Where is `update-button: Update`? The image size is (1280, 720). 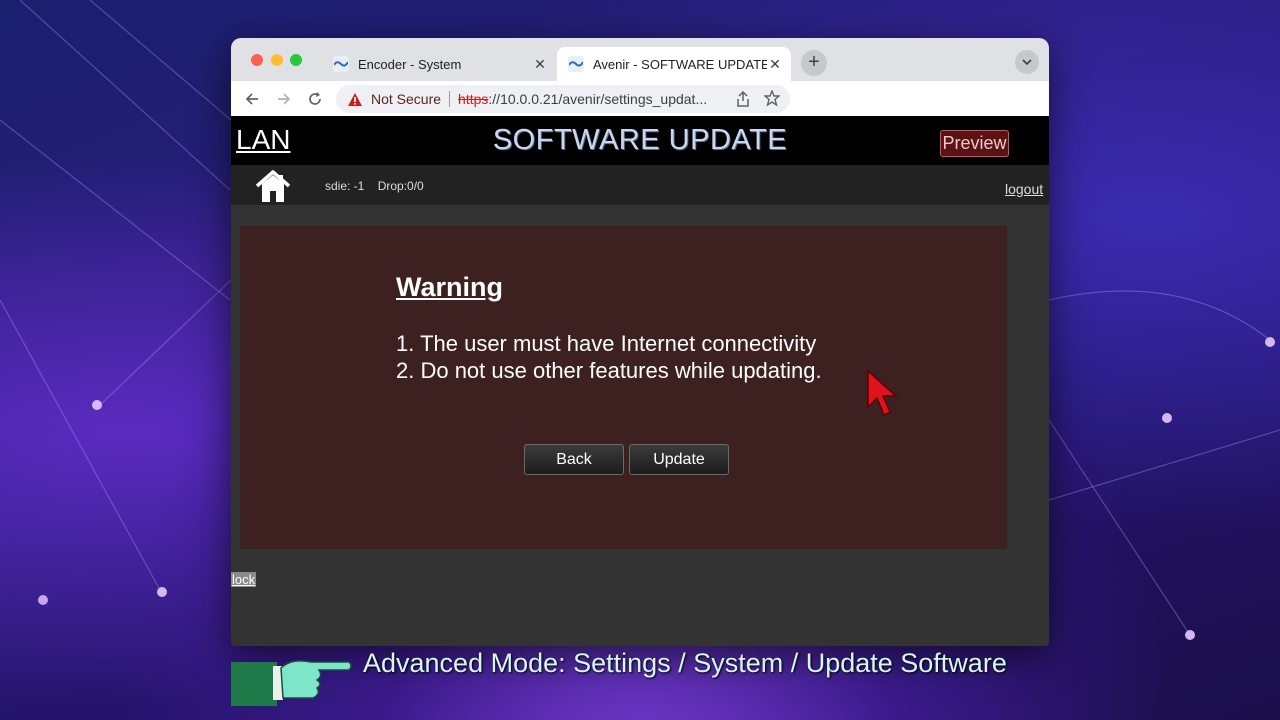
update-button: Update is located at coordinates (679, 459).